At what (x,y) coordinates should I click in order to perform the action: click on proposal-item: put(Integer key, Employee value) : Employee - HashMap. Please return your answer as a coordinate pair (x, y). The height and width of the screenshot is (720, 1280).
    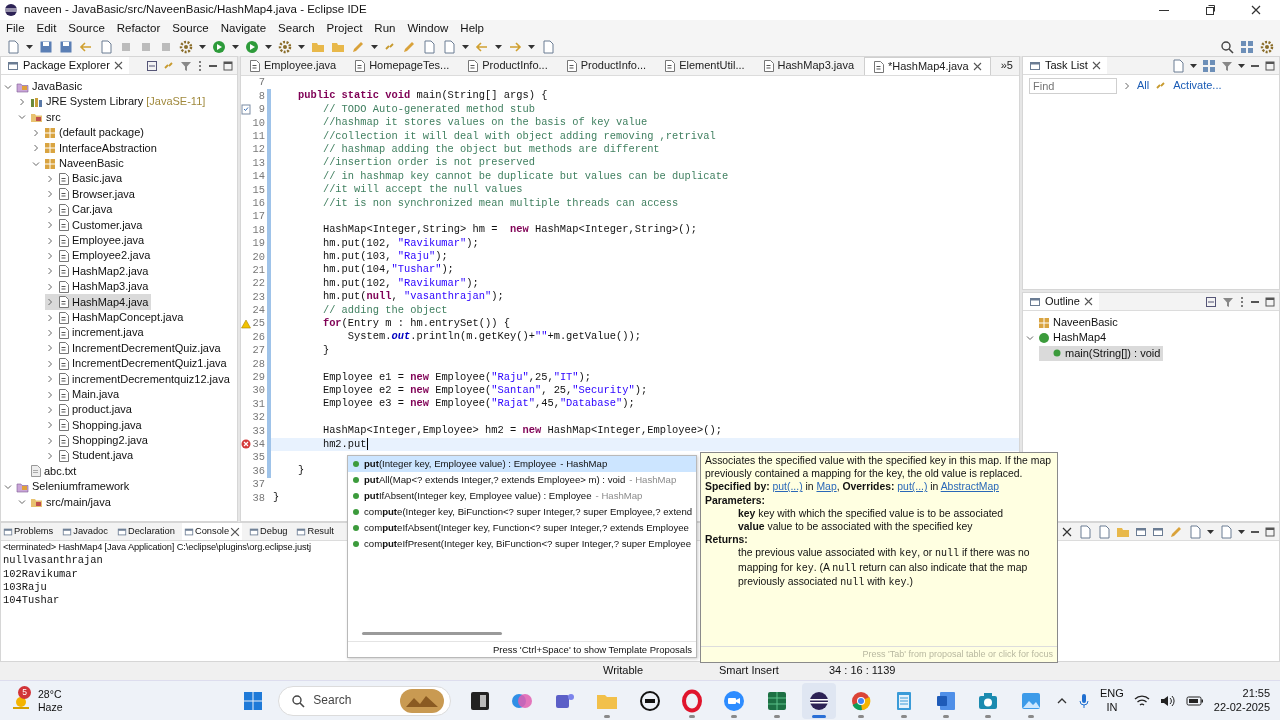
    Looking at the image, I should click on (522, 464).